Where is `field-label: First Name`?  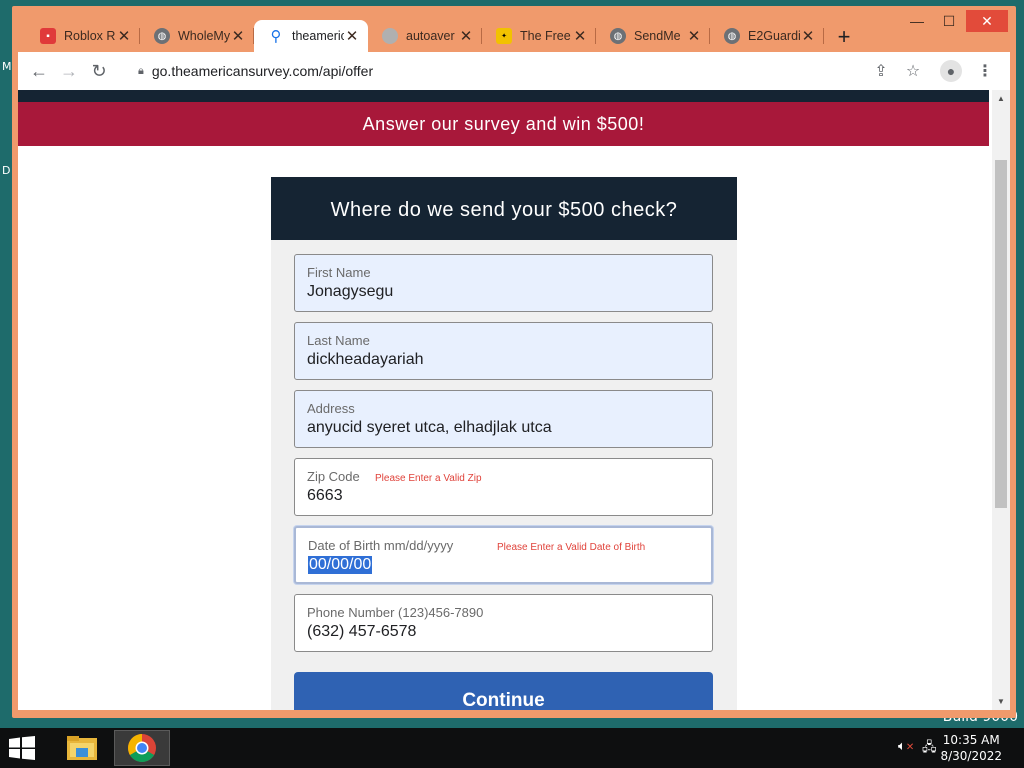
field-label: First Name is located at coordinates (339, 272).